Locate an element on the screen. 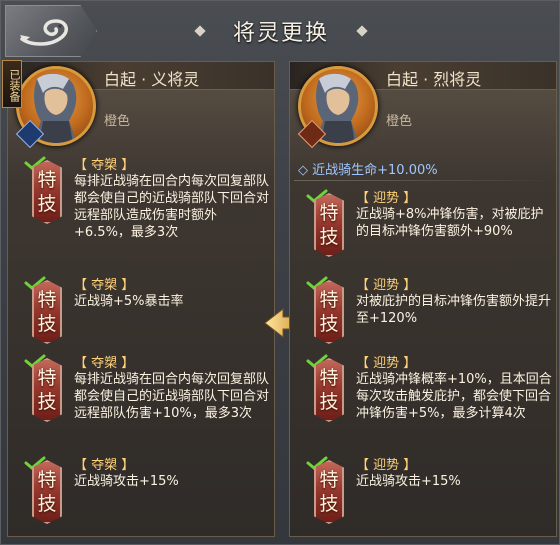  equipped-badge: 已装备 is located at coordinates (12, 84).